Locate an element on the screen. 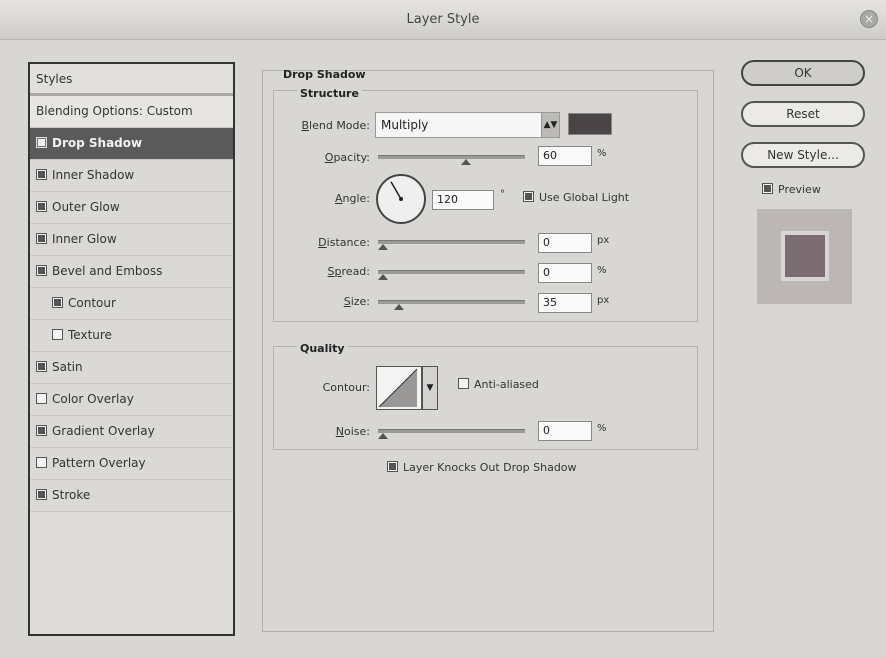 The height and width of the screenshot is (657, 886). style-list-item: Inner Shadow is located at coordinates (131, 176).